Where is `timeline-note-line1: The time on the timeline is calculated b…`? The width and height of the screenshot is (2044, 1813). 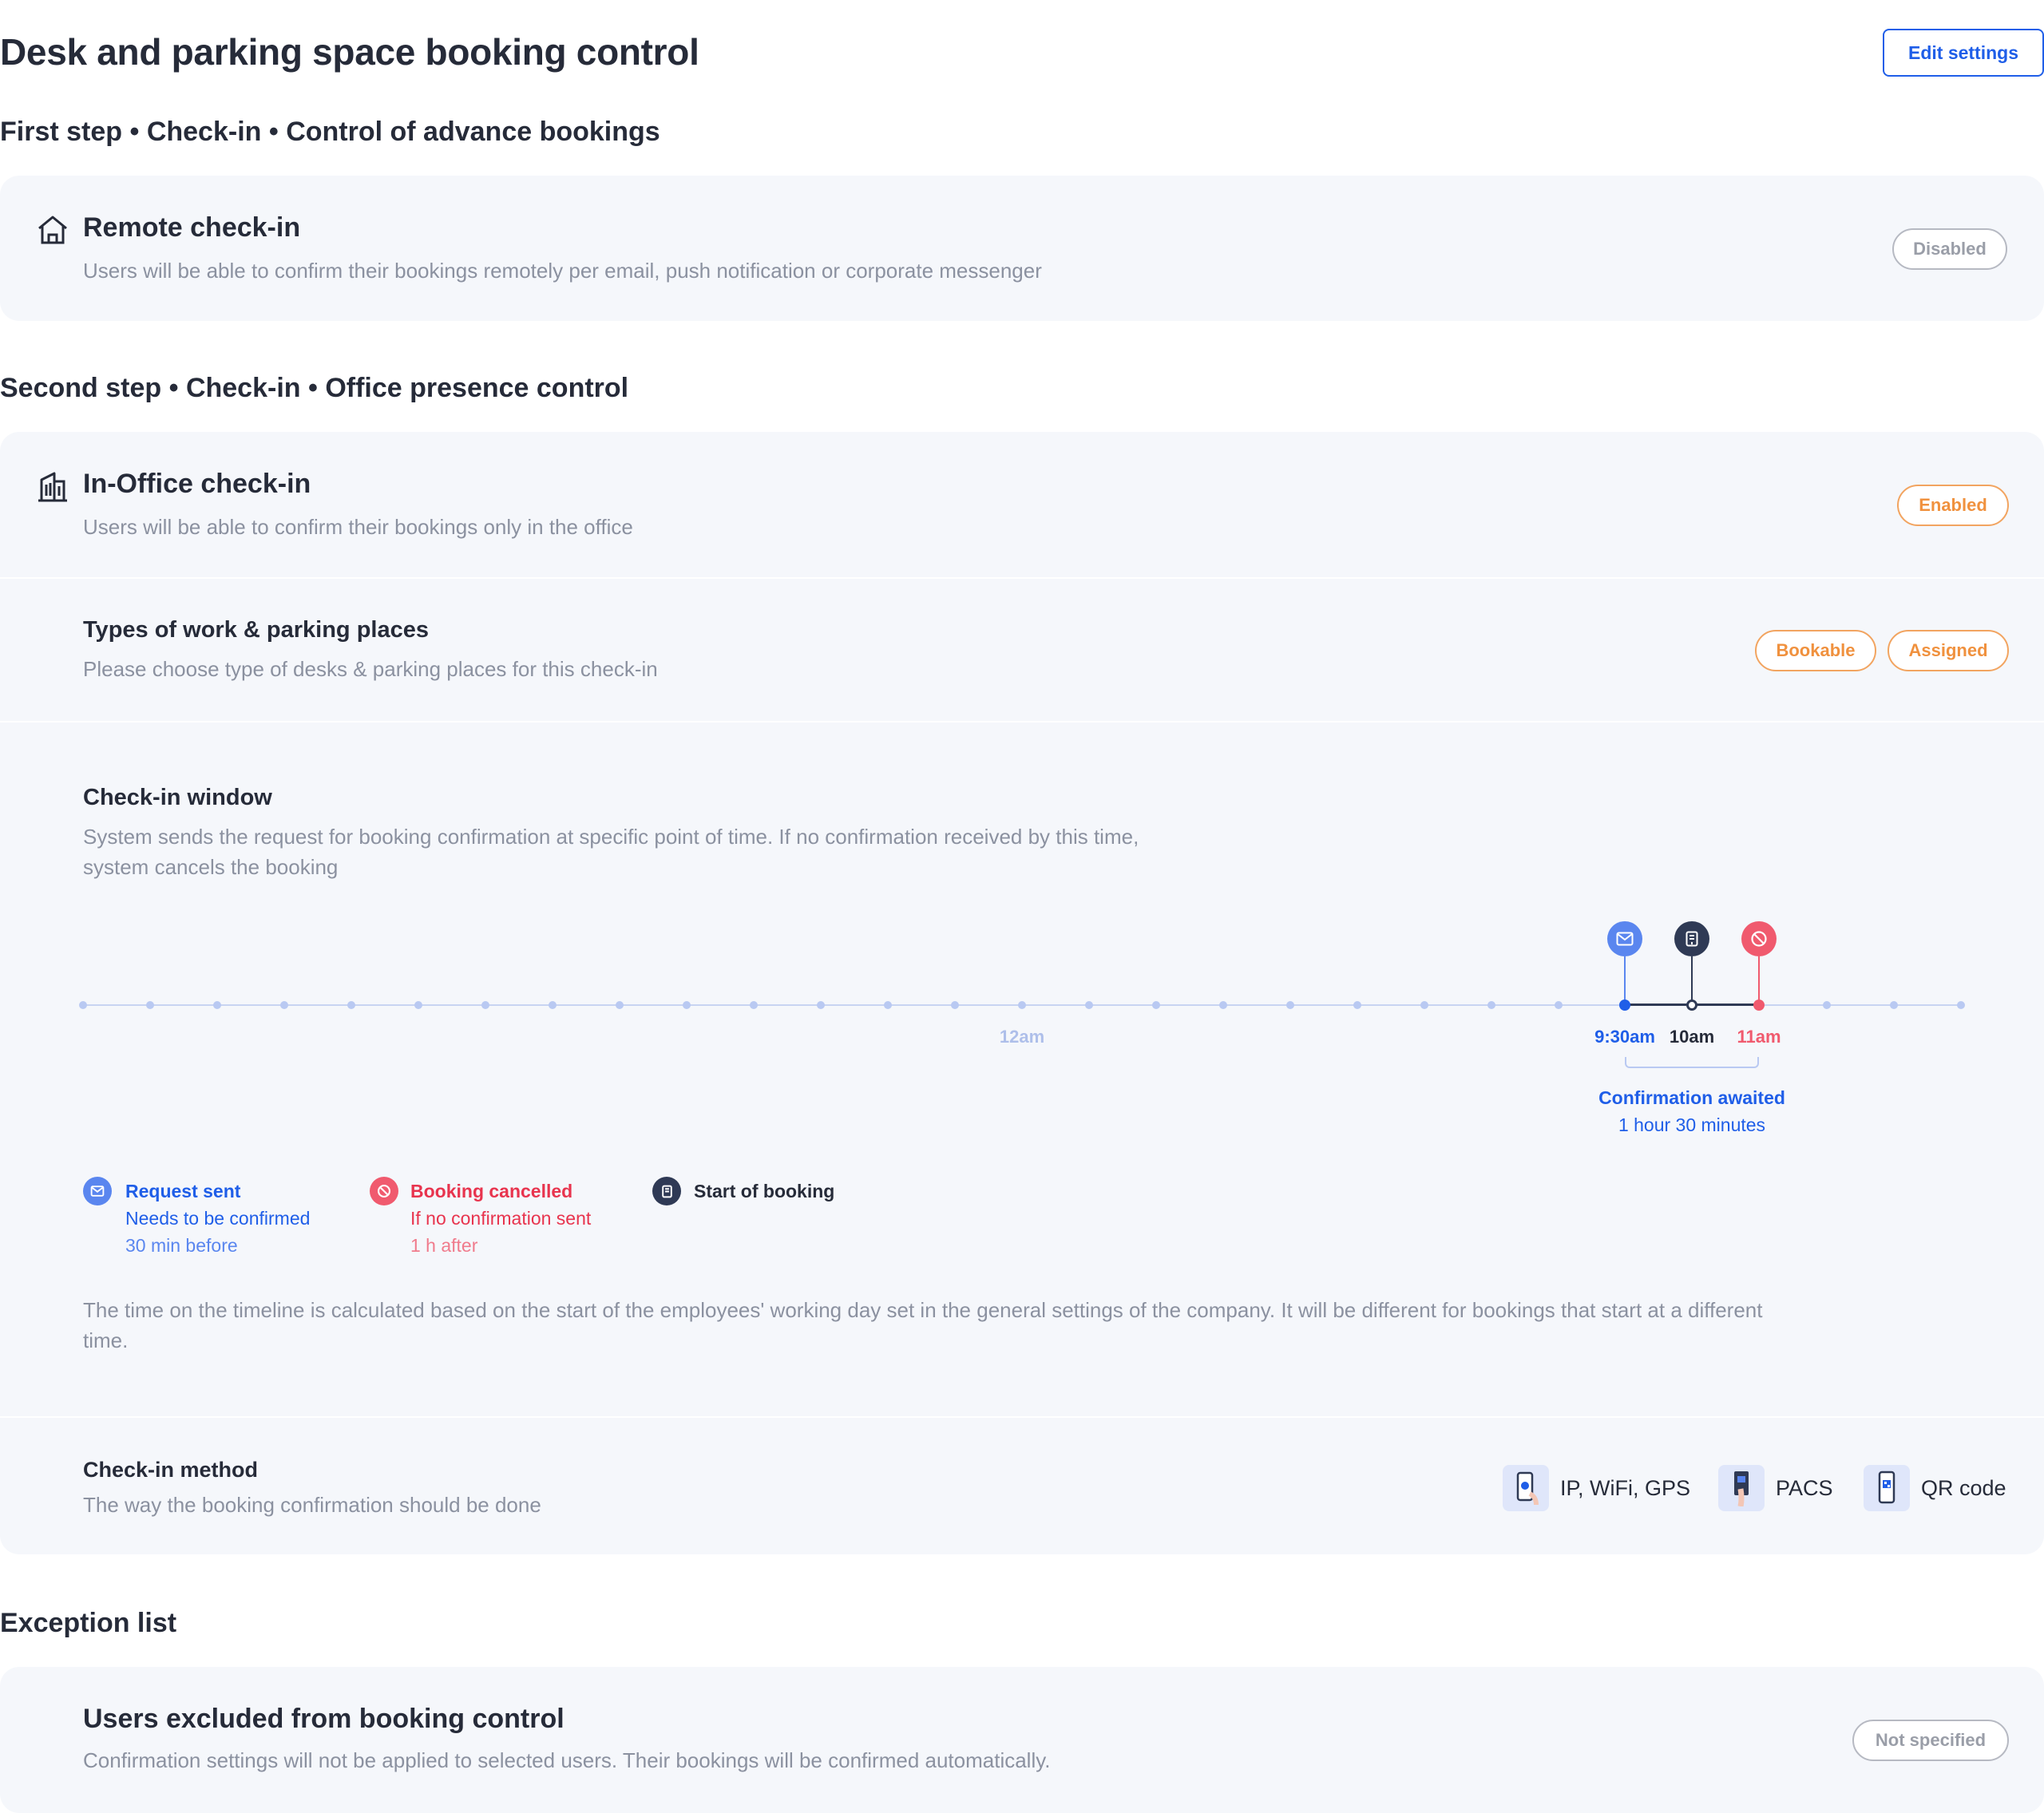
timeline-note-line1: The time on the timeline is calculated b… is located at coordinates (923, 1310).